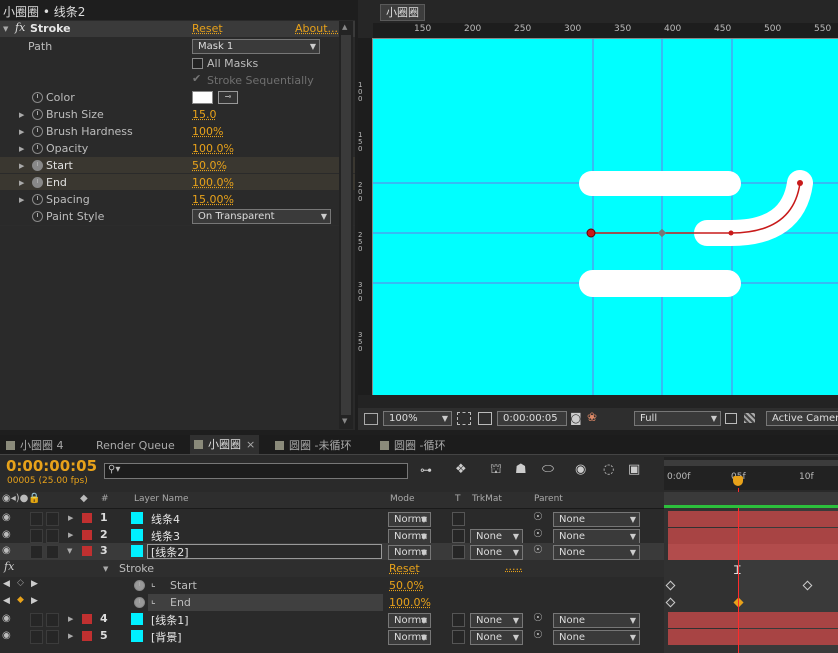 The height and width of the screenshot is (653, 838). I want to click on layer-duration-bar-selected, so click(753, 552).